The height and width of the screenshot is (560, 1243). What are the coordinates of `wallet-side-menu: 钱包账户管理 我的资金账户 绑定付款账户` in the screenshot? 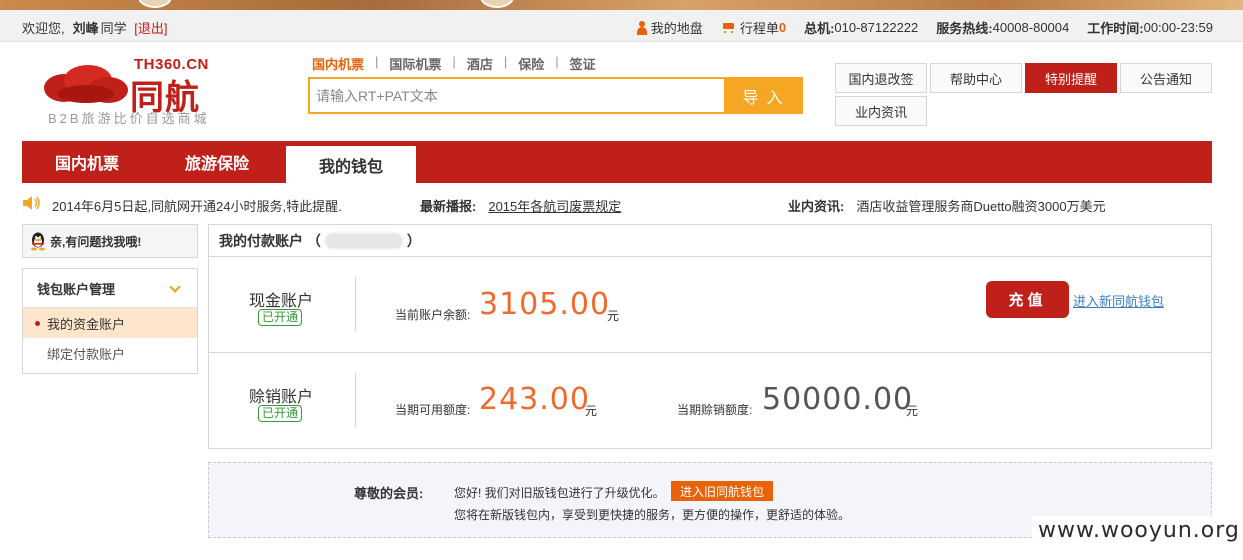 It's located at (110, 321).